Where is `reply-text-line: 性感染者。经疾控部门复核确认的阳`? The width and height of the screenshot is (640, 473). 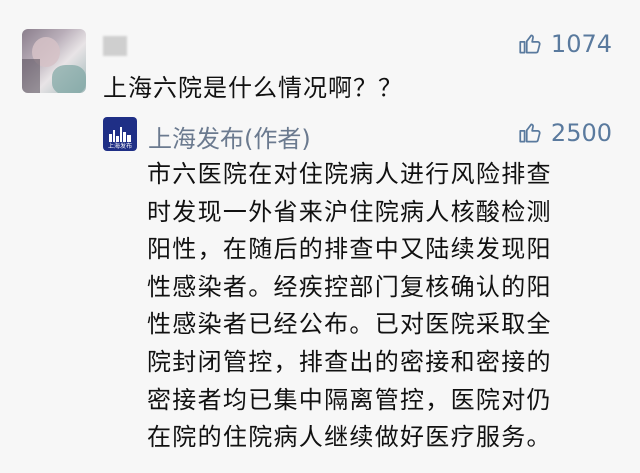
reply-text-line: 性感染者。经疾控部门复核确认的阳 is located at coordinates (349, 286).